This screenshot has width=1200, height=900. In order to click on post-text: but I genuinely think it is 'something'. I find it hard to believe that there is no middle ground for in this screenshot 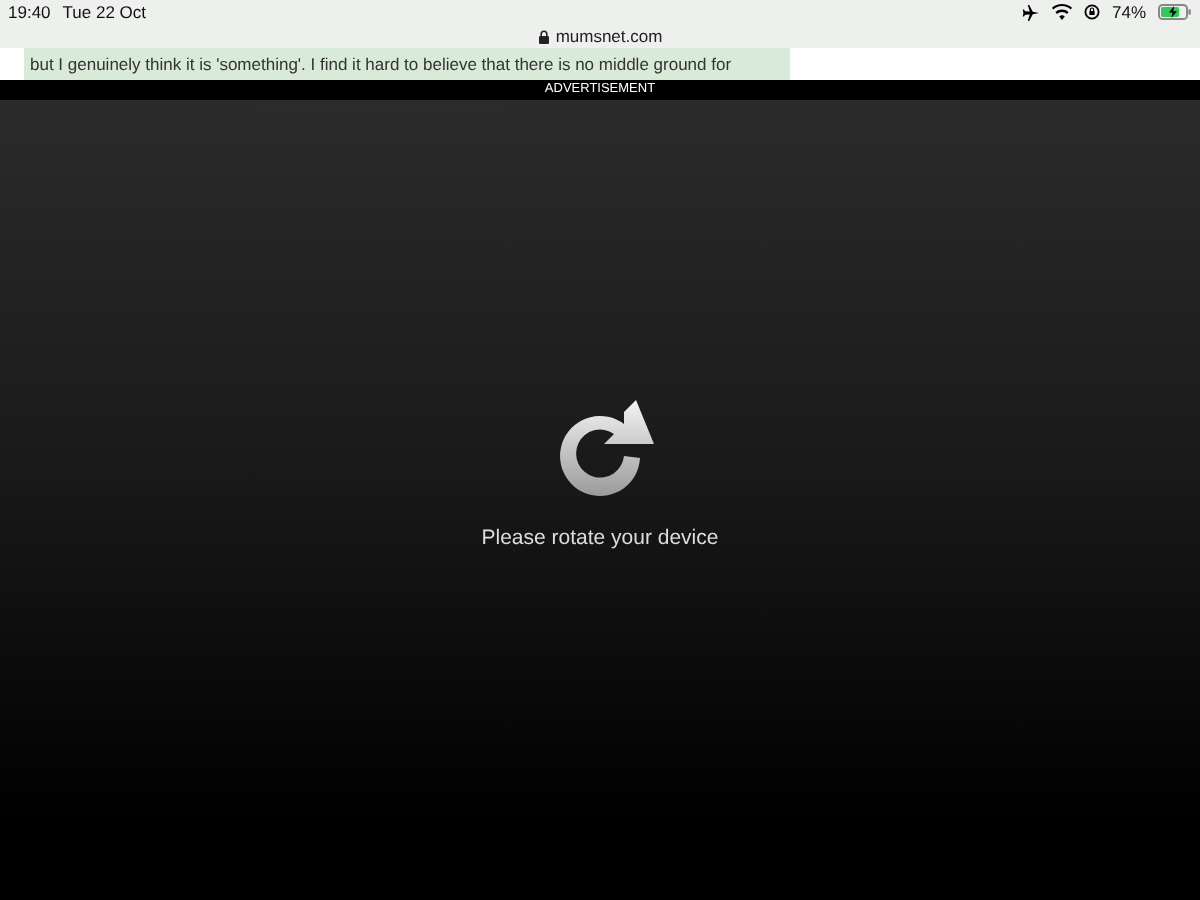, I will do `click(407, 64)`.